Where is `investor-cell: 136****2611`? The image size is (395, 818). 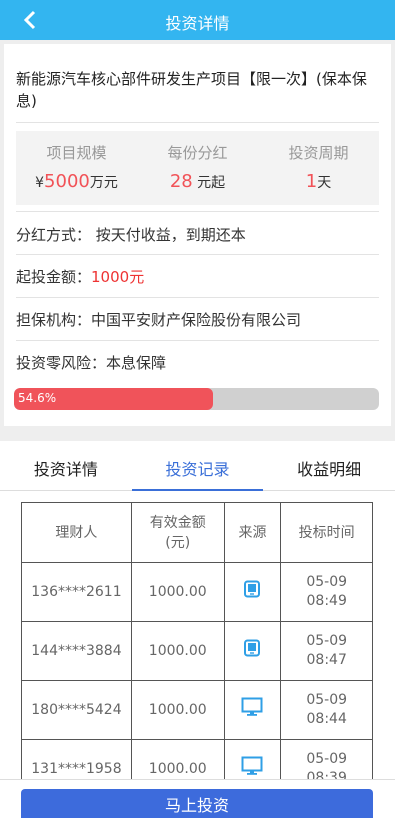 investor-cell: 136****2611 is located at coordinates (76, 592).